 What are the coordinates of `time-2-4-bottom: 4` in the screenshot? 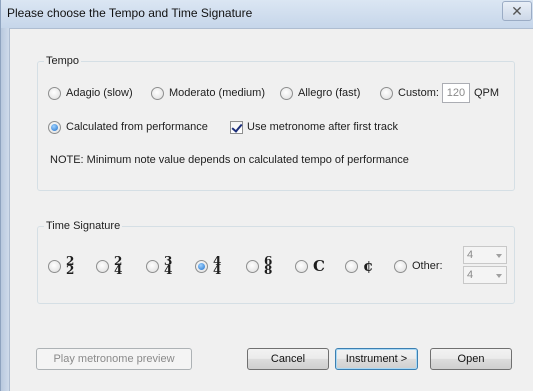 It's located at (118, 270).